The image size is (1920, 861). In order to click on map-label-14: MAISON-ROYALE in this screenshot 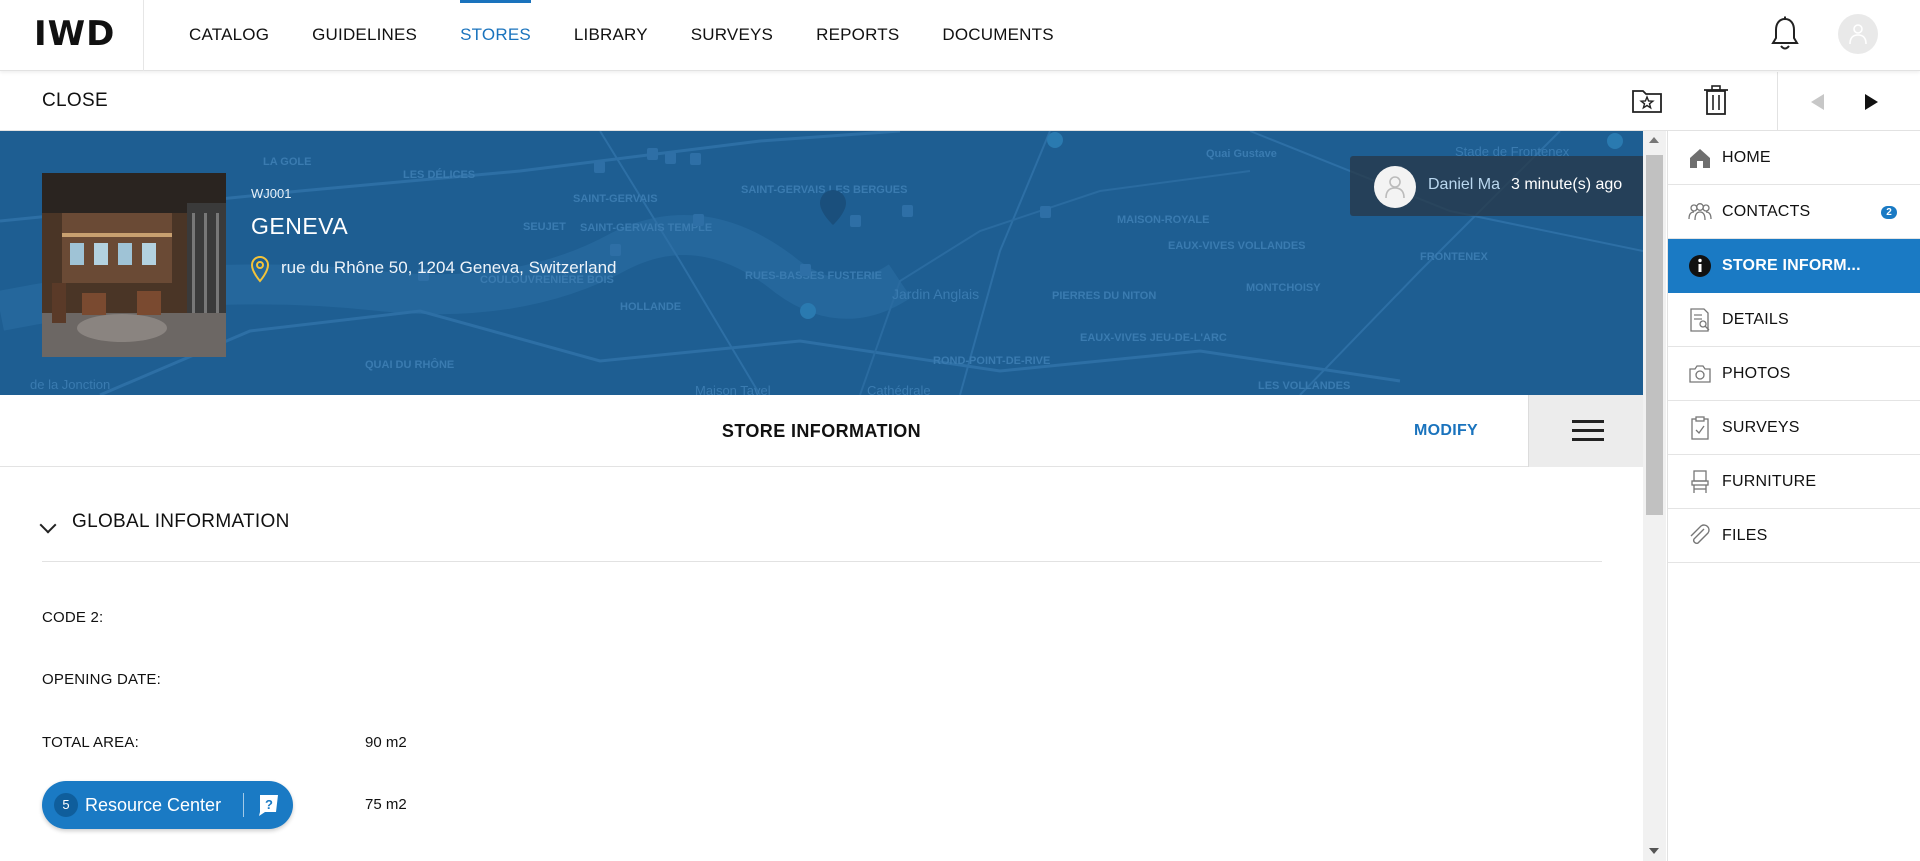, I will do `click(1163, 220)`.